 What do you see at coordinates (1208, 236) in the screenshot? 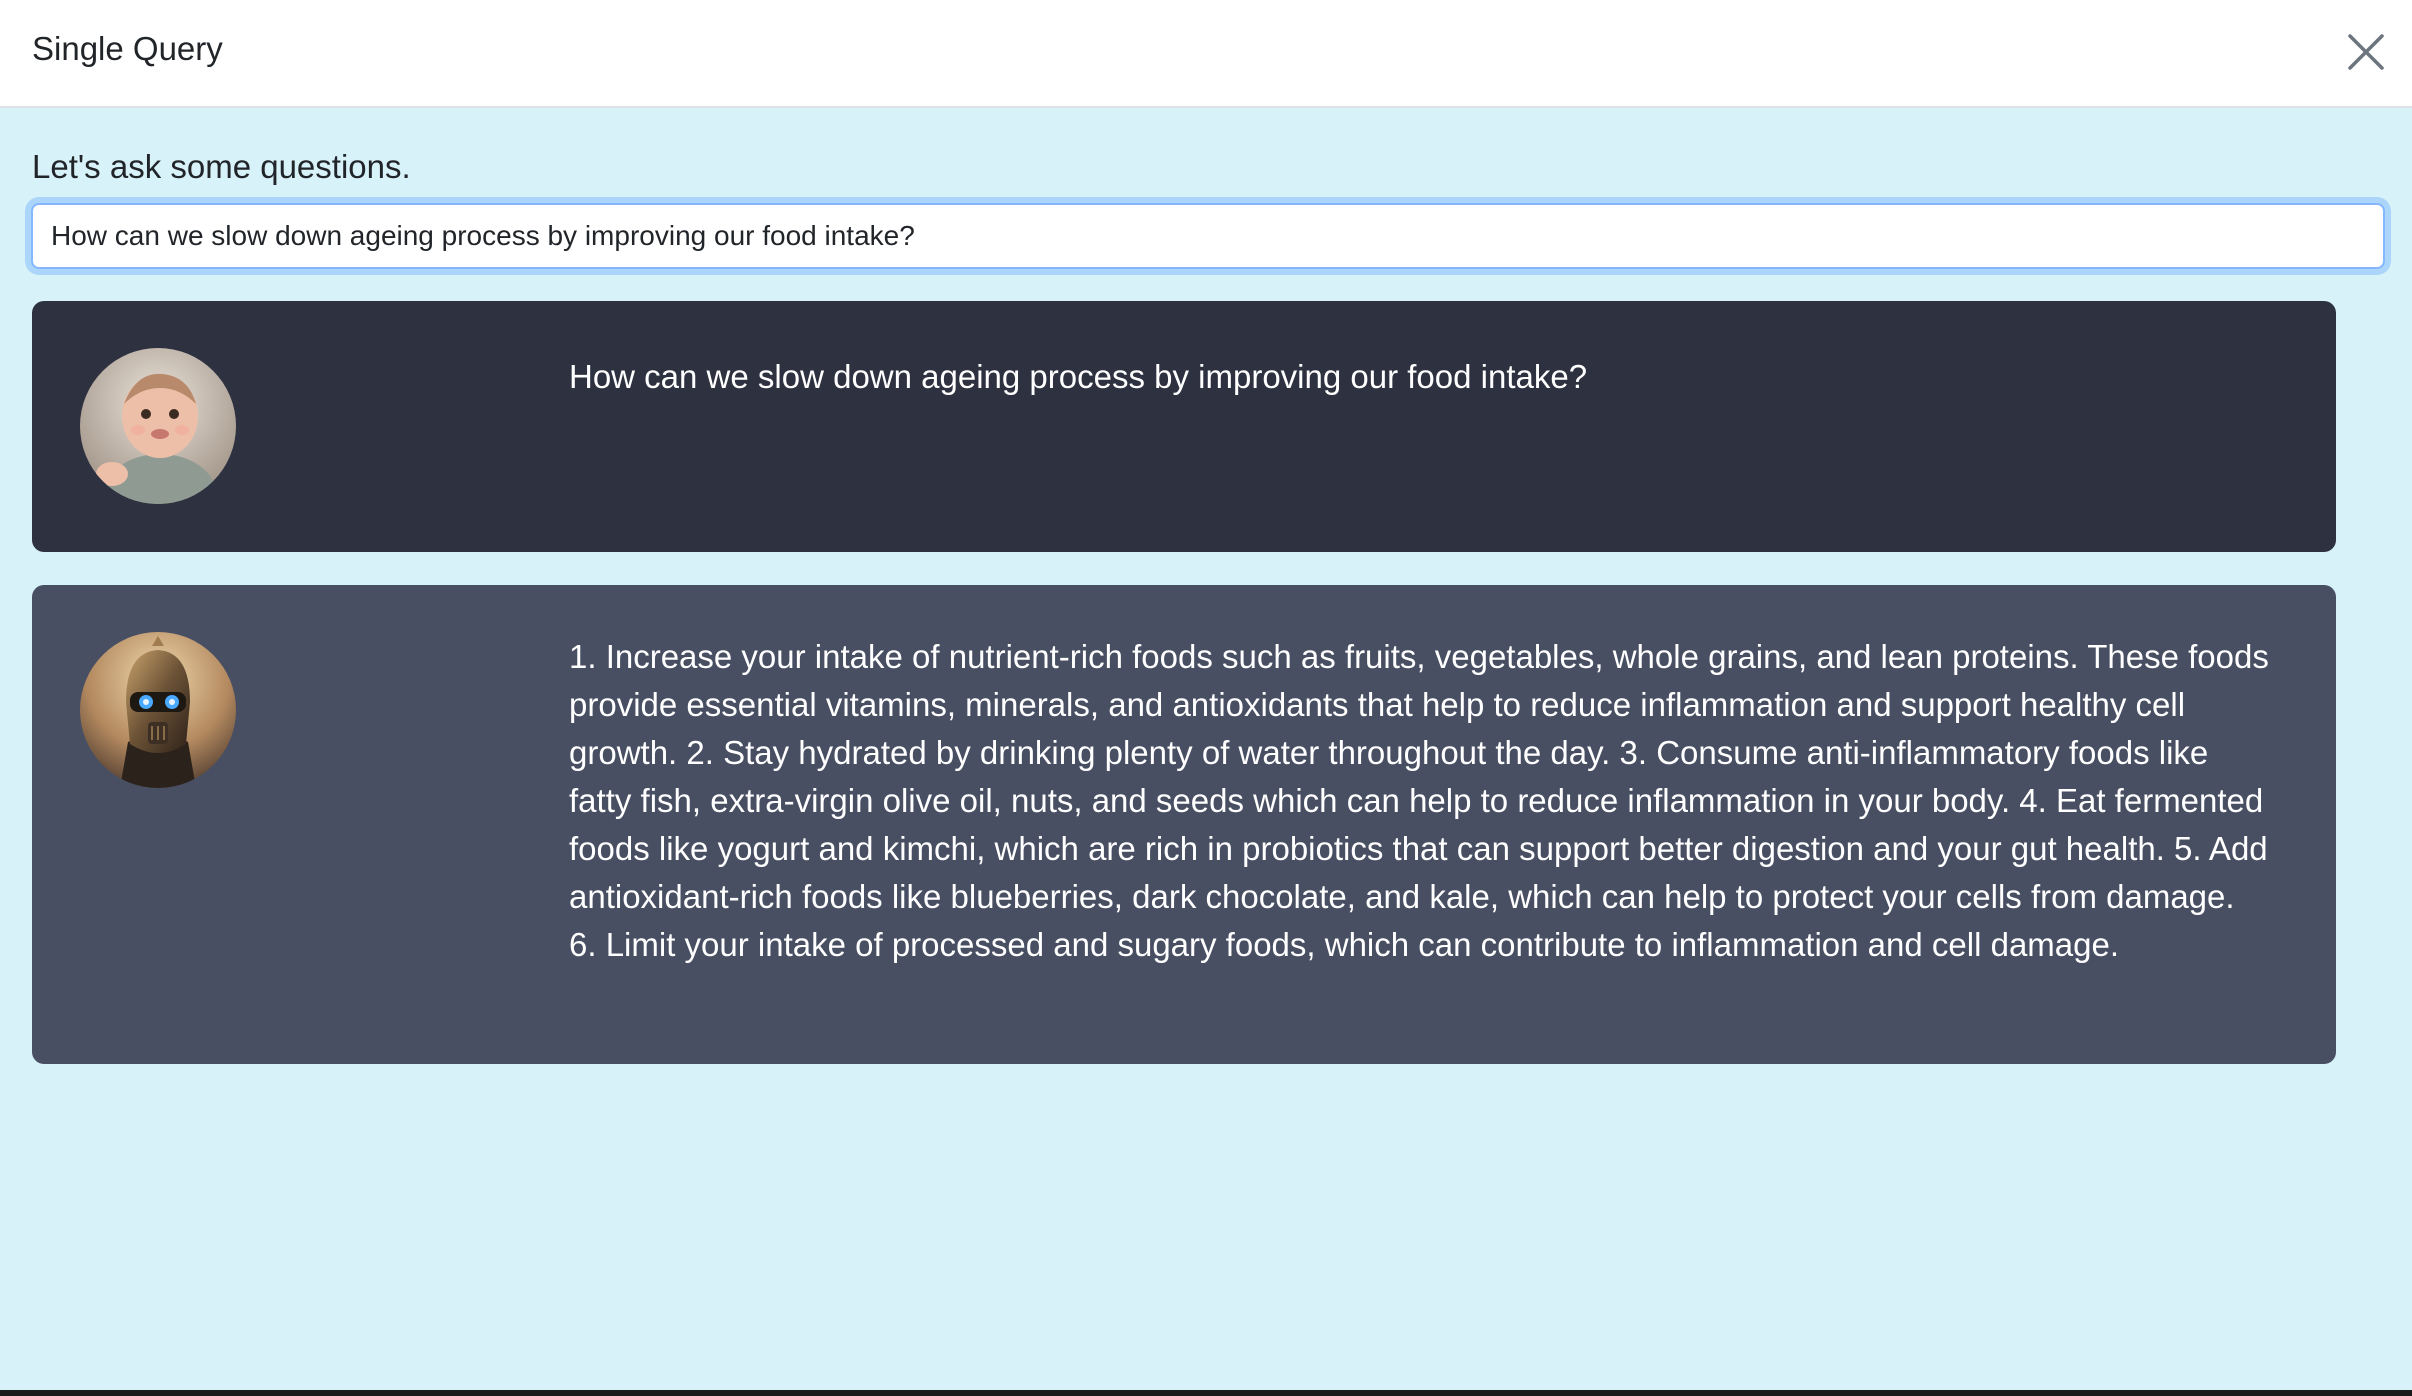
I see `query-input` at bounding box center [1208, 236].